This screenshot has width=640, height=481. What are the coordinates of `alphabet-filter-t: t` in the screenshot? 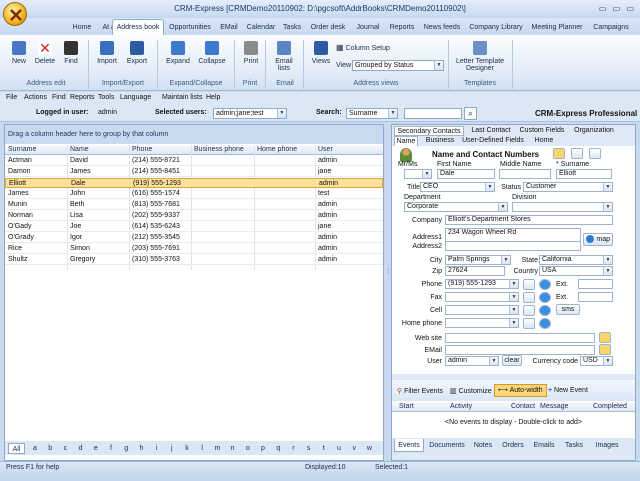 It's located at (324, 448).